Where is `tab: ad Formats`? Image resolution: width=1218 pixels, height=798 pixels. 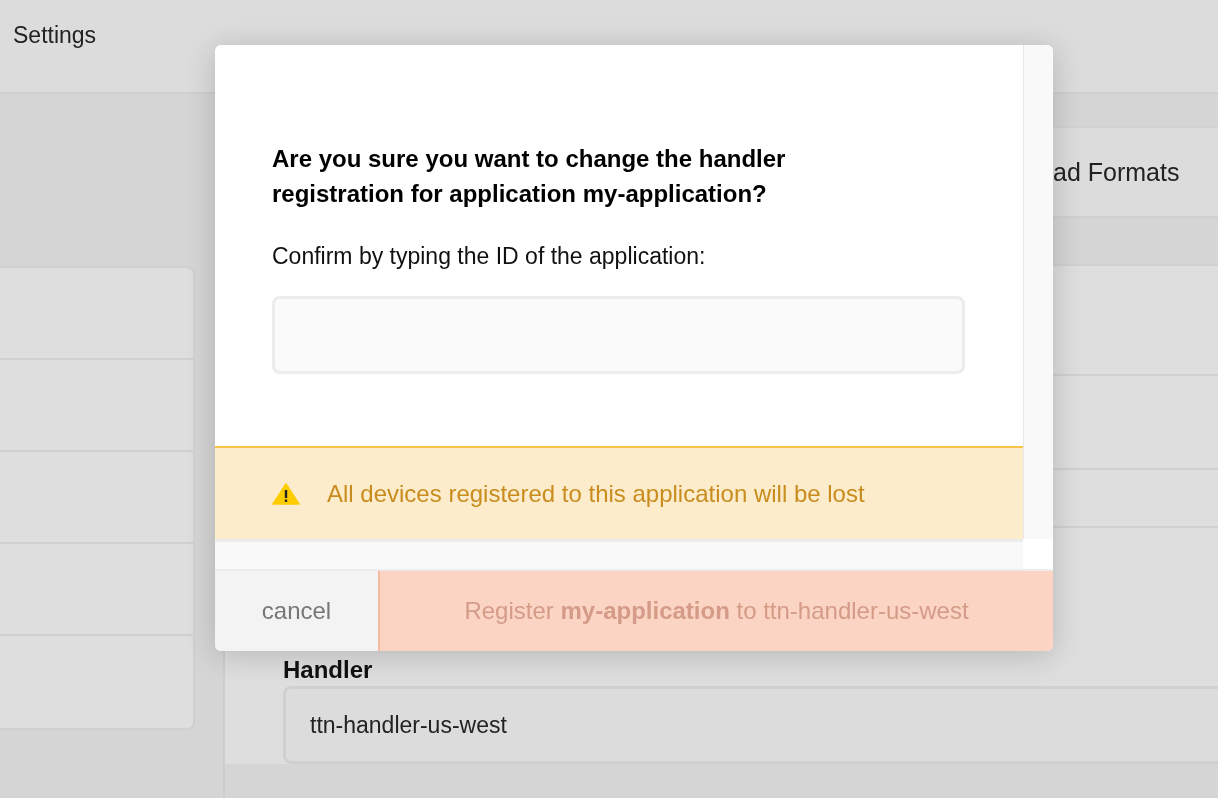 tab: ad Formats is located at coordinates (1116, 172).